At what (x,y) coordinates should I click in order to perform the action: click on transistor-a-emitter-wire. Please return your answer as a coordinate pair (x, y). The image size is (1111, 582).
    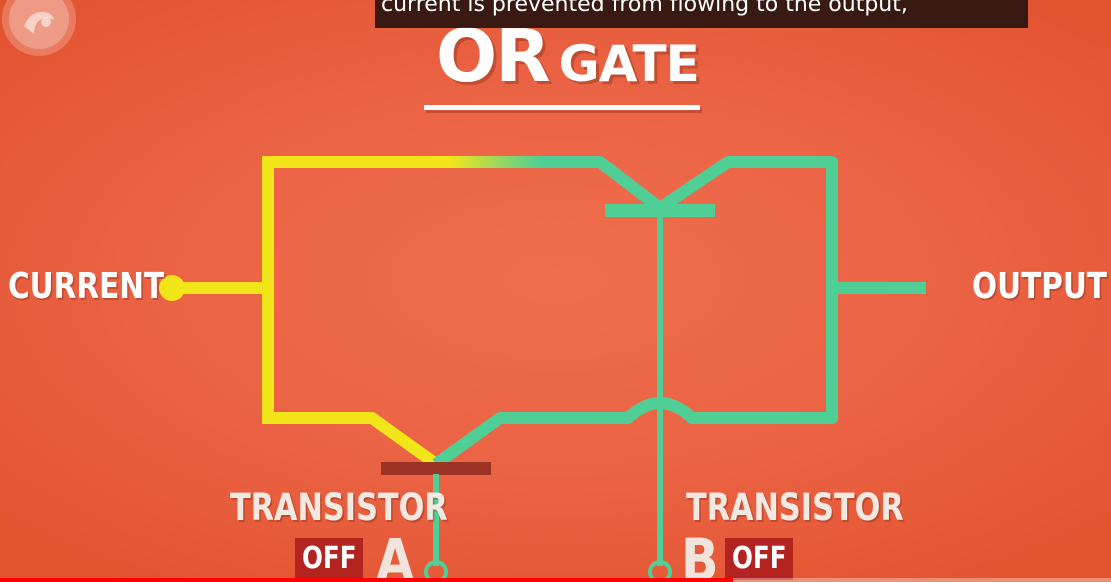
    Looking at the image, I should click on (635, 375).